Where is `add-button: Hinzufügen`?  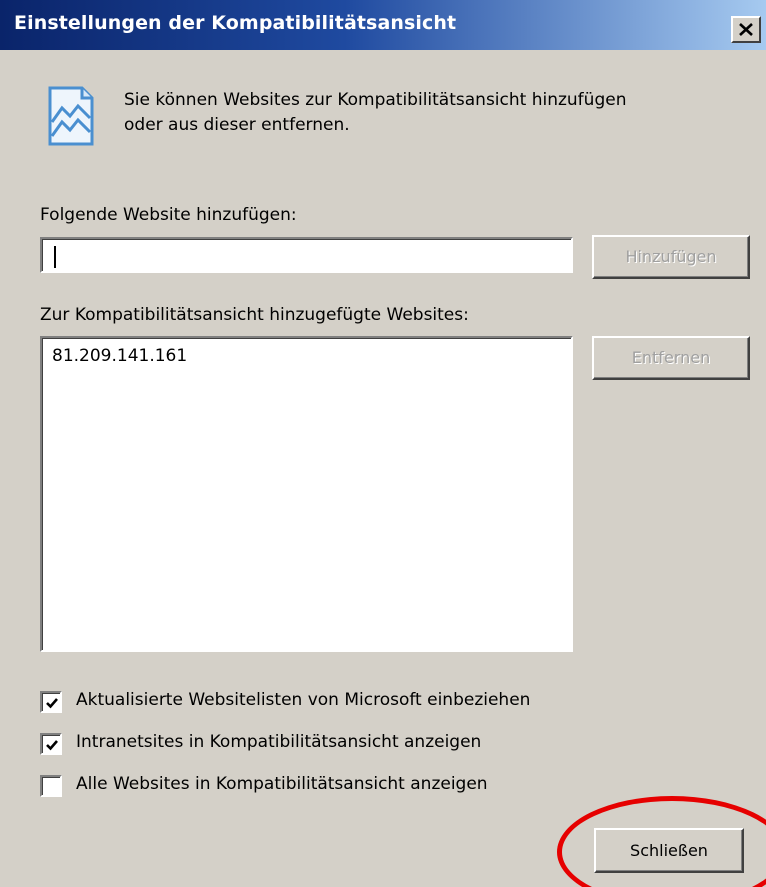 add-button: Hinzufügen is located at coordinates (671, 257).